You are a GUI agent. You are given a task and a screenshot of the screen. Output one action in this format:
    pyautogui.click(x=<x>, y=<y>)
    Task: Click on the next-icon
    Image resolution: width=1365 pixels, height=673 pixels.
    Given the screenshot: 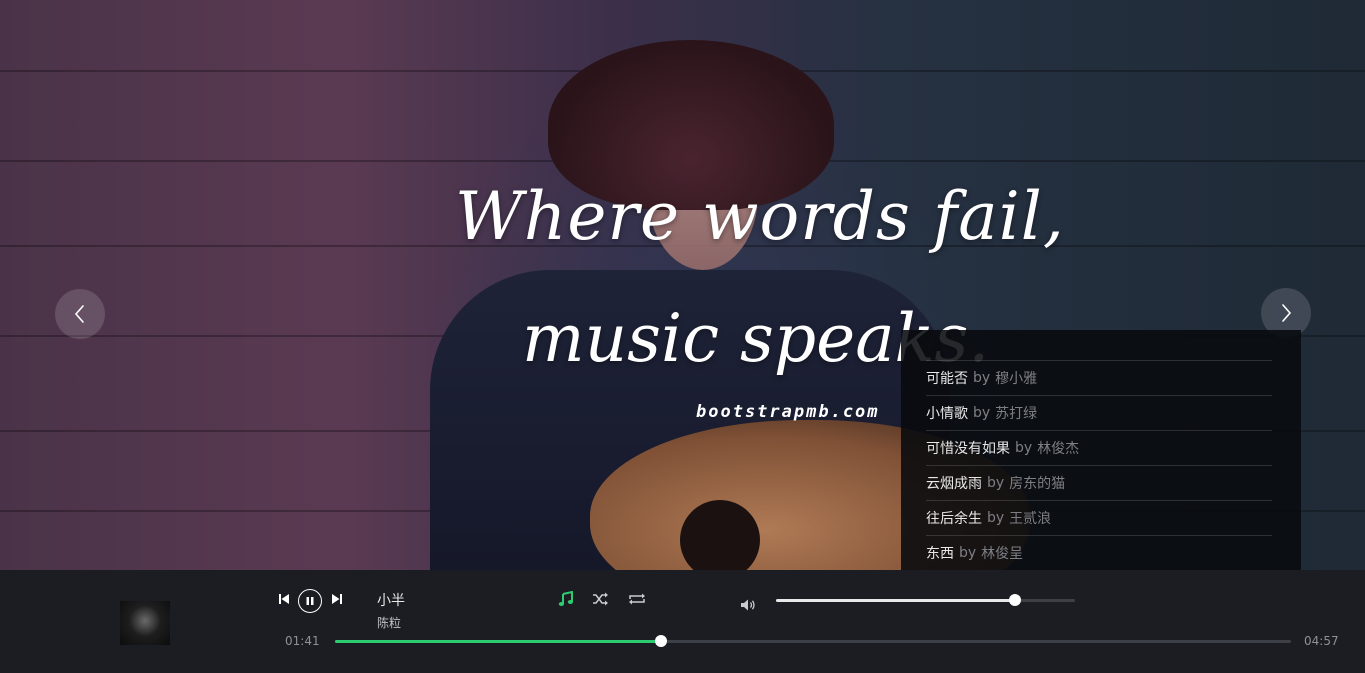 What is the action you would take?
    pyautogui.click(x=337, y=599)
    